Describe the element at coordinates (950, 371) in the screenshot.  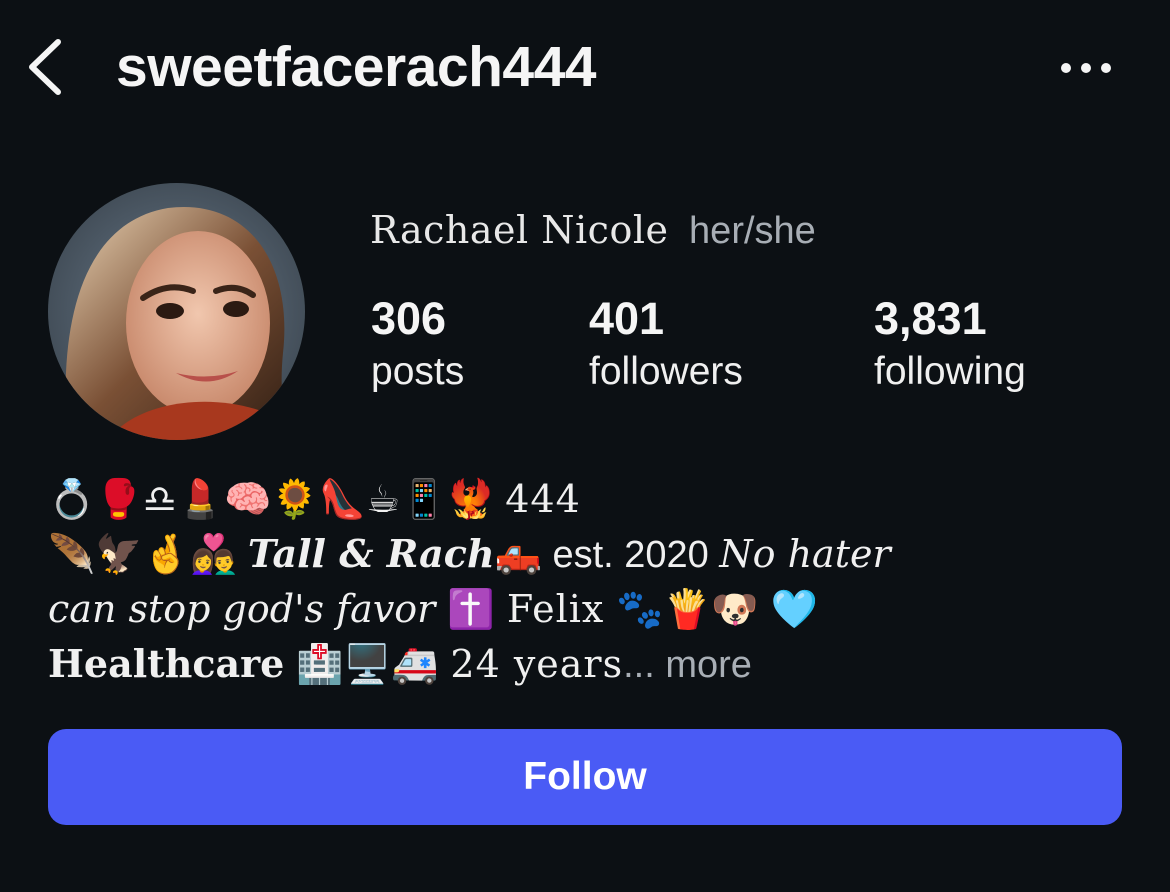
I see `following-label: following` at that location.